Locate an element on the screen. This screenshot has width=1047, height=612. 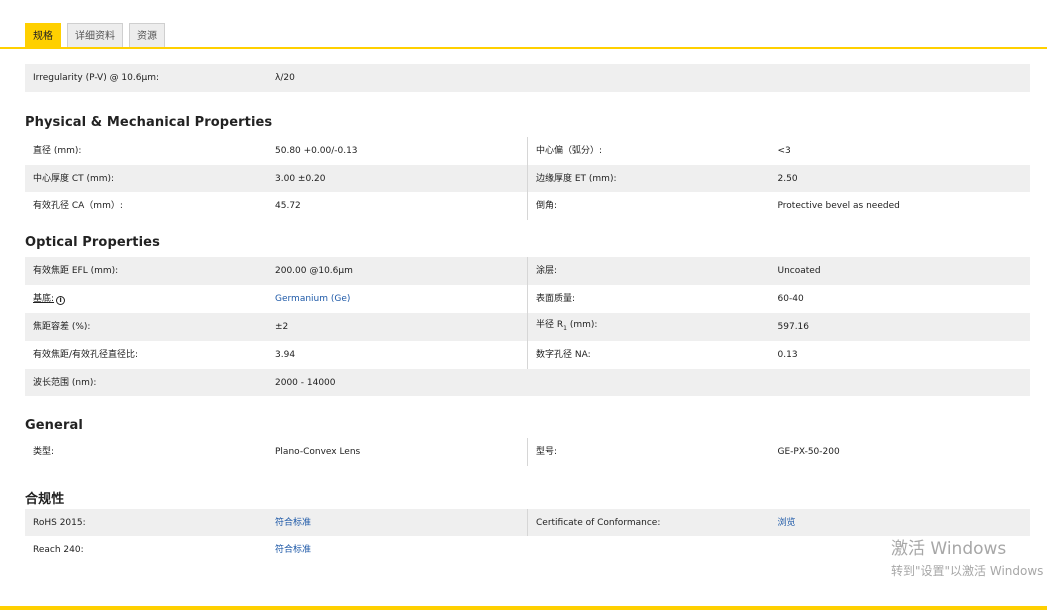
spec-value: 60-40 is located at coordinates (790, 299).